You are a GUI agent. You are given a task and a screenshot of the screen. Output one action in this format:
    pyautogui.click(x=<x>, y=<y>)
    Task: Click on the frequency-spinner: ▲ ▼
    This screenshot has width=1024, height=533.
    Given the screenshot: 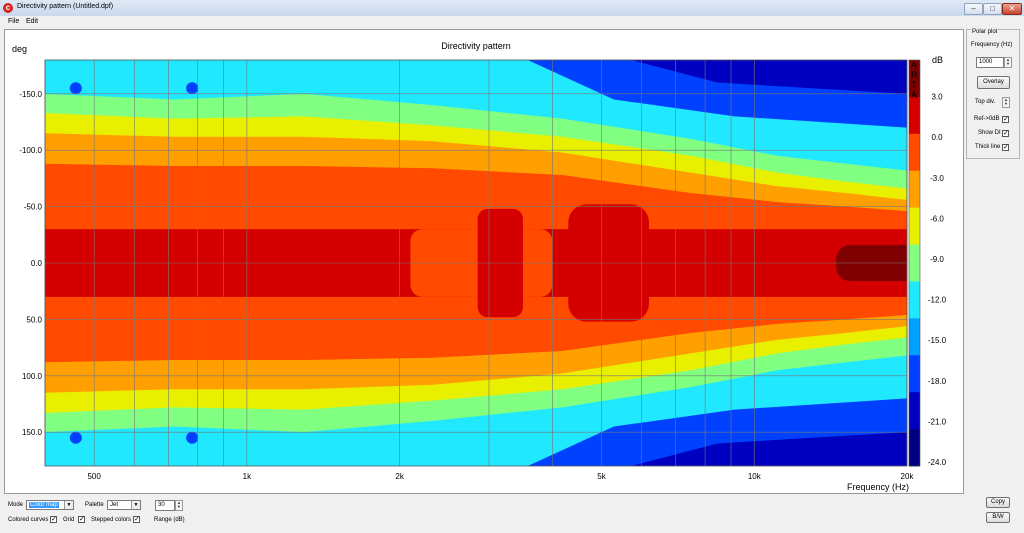 What is the action you would take?
    pyautogui.click(x=1008, y=62)
    